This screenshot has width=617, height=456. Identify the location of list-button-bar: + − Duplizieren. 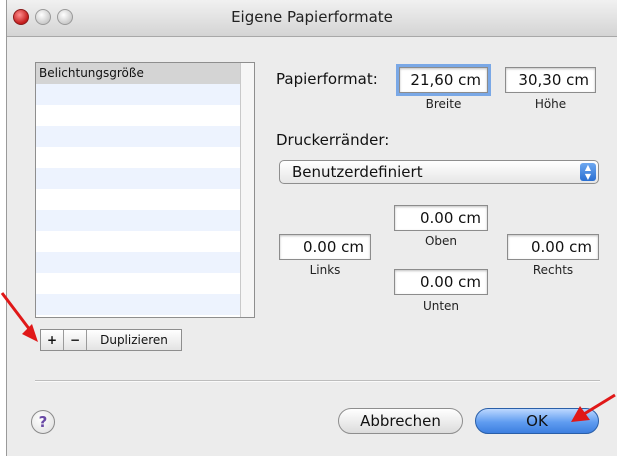
(111, 340).